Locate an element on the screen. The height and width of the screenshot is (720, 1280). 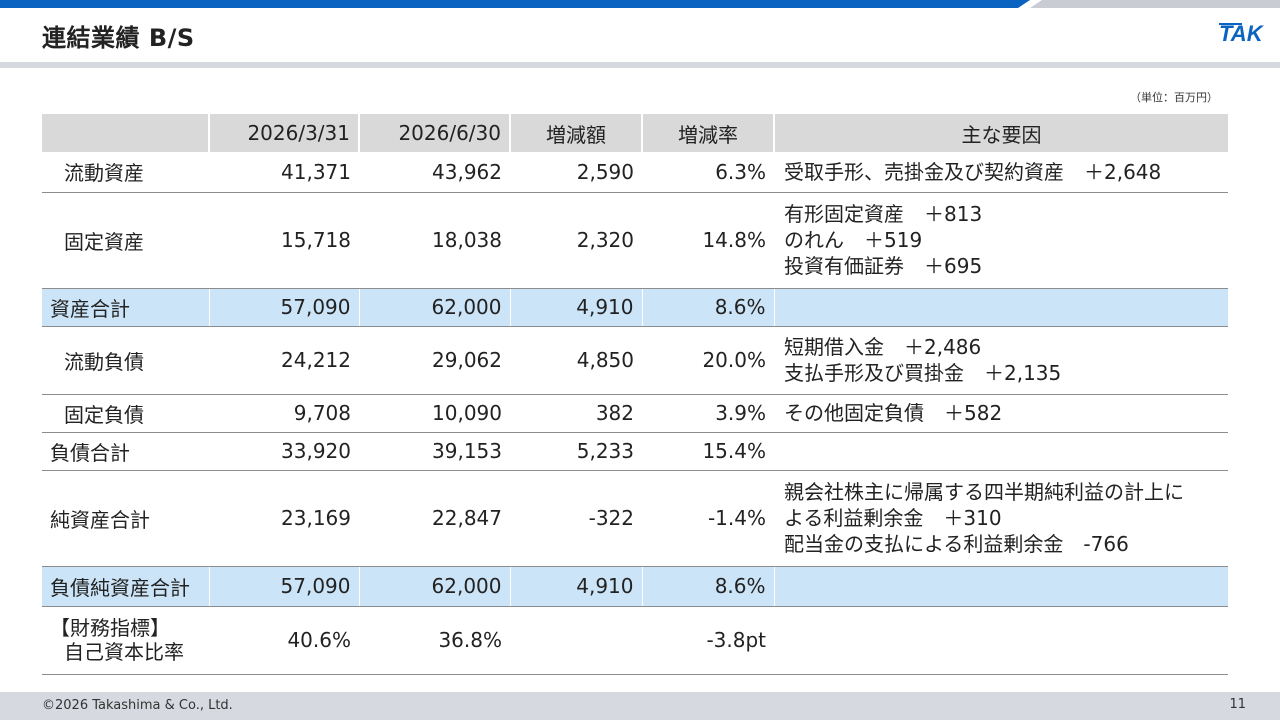
row-label: 負債合計 is located at coordinates (125, 451).